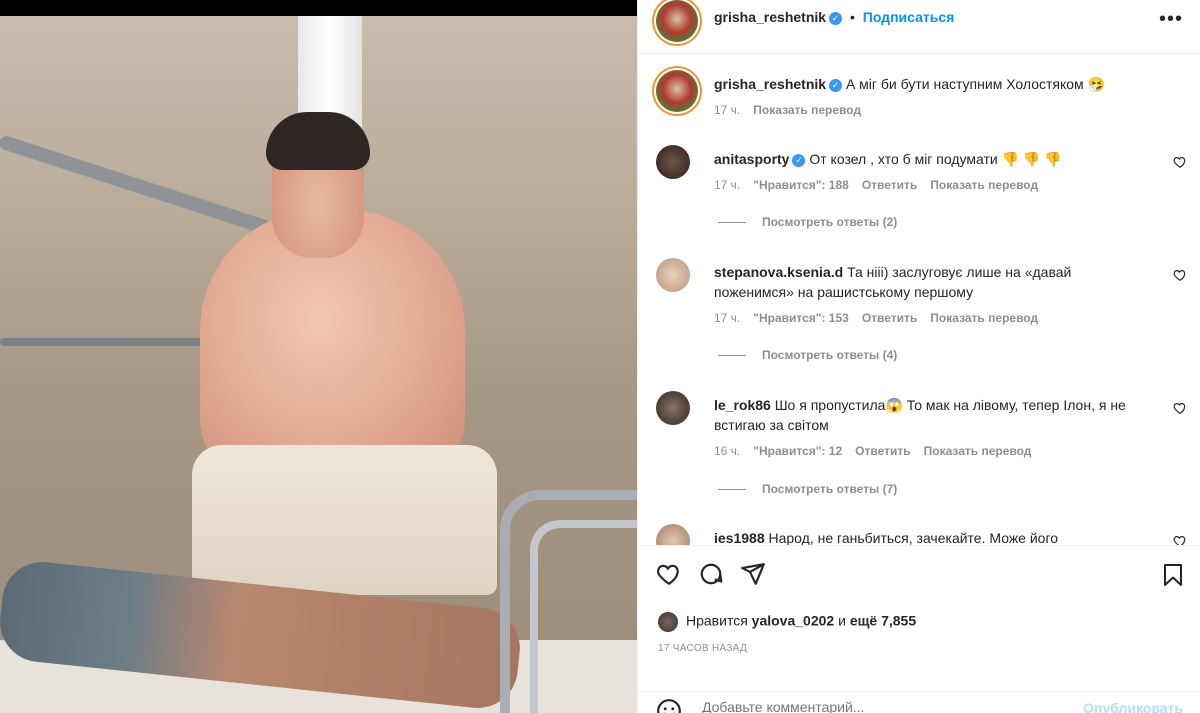 The width and height of the screenshot is (1200, 713). What do you see at coordinates (751, 159) in the screenshot?
I see `comment-username: anitasporty` at bounding box center [751, 159].